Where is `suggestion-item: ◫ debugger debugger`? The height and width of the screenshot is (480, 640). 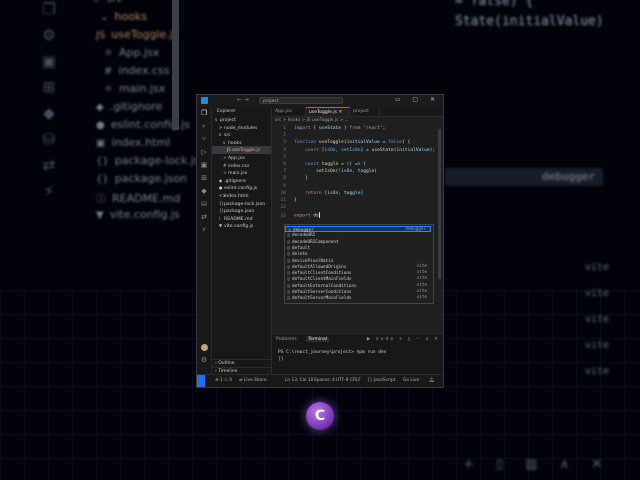
suggestion-item: ◫ debugger debugger is located at coordinates (358, 229).